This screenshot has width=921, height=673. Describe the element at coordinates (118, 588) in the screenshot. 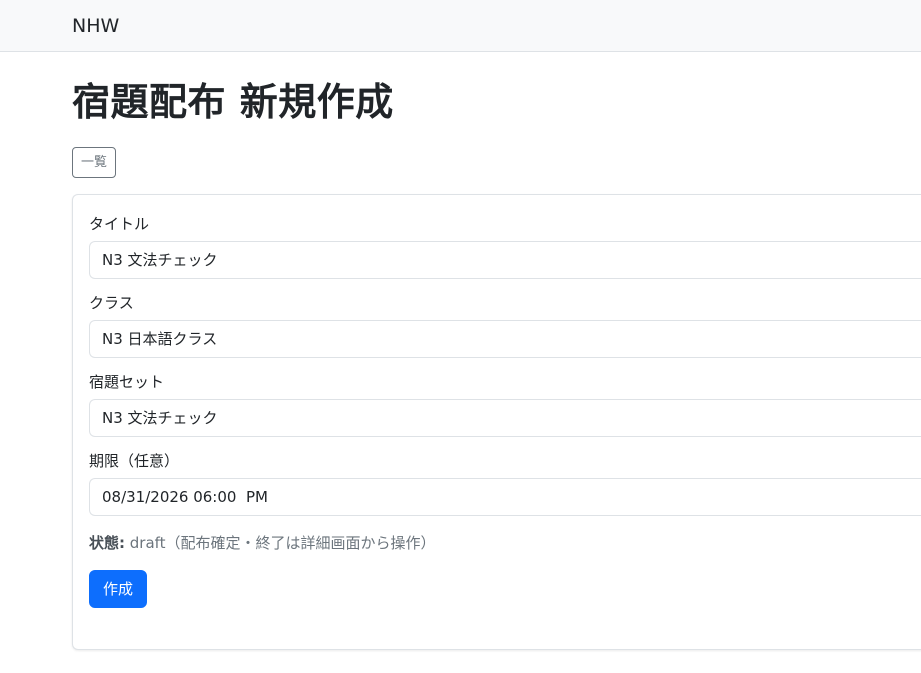

I see `create-button: 作成` at that location.